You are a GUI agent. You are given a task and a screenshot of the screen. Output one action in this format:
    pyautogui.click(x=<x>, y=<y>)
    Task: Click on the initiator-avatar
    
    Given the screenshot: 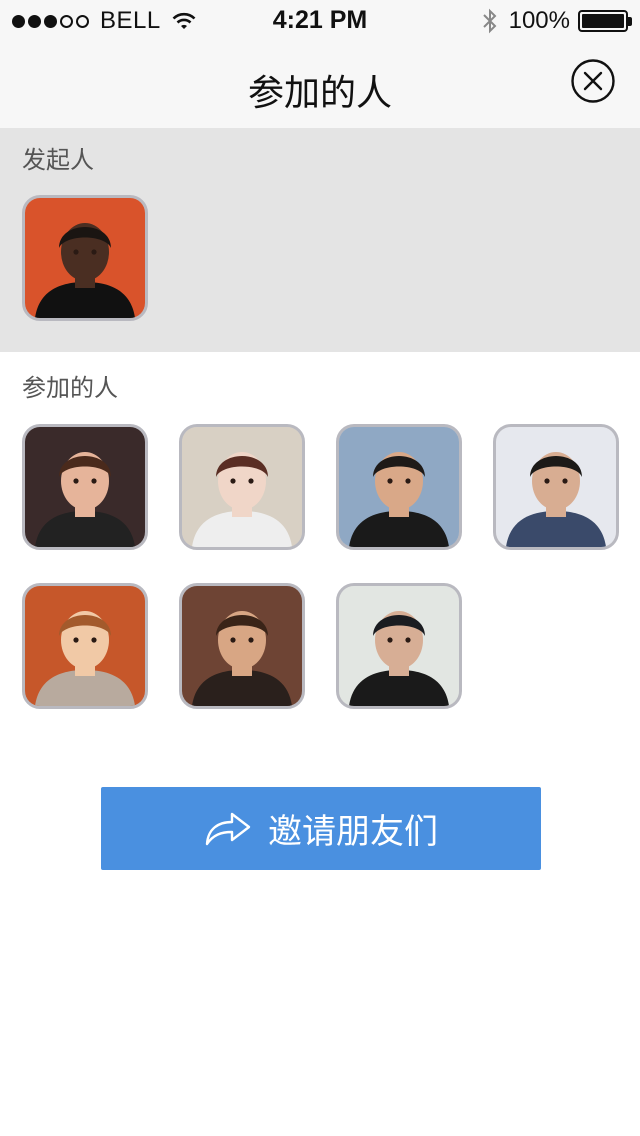 What is the action you would take?
    pyautogui.click(x=85, y=258)
    